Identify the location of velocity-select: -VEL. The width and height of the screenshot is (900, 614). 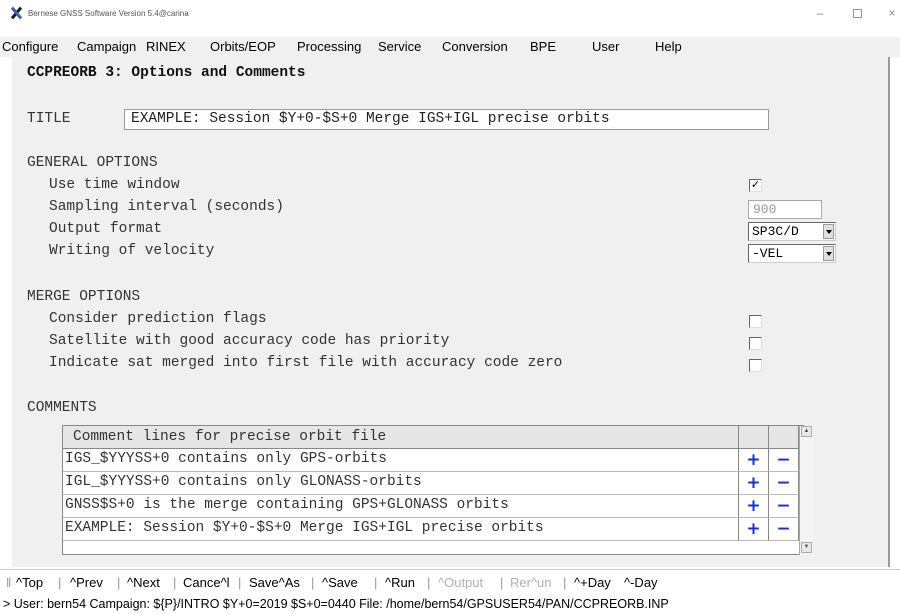
(792, 253).